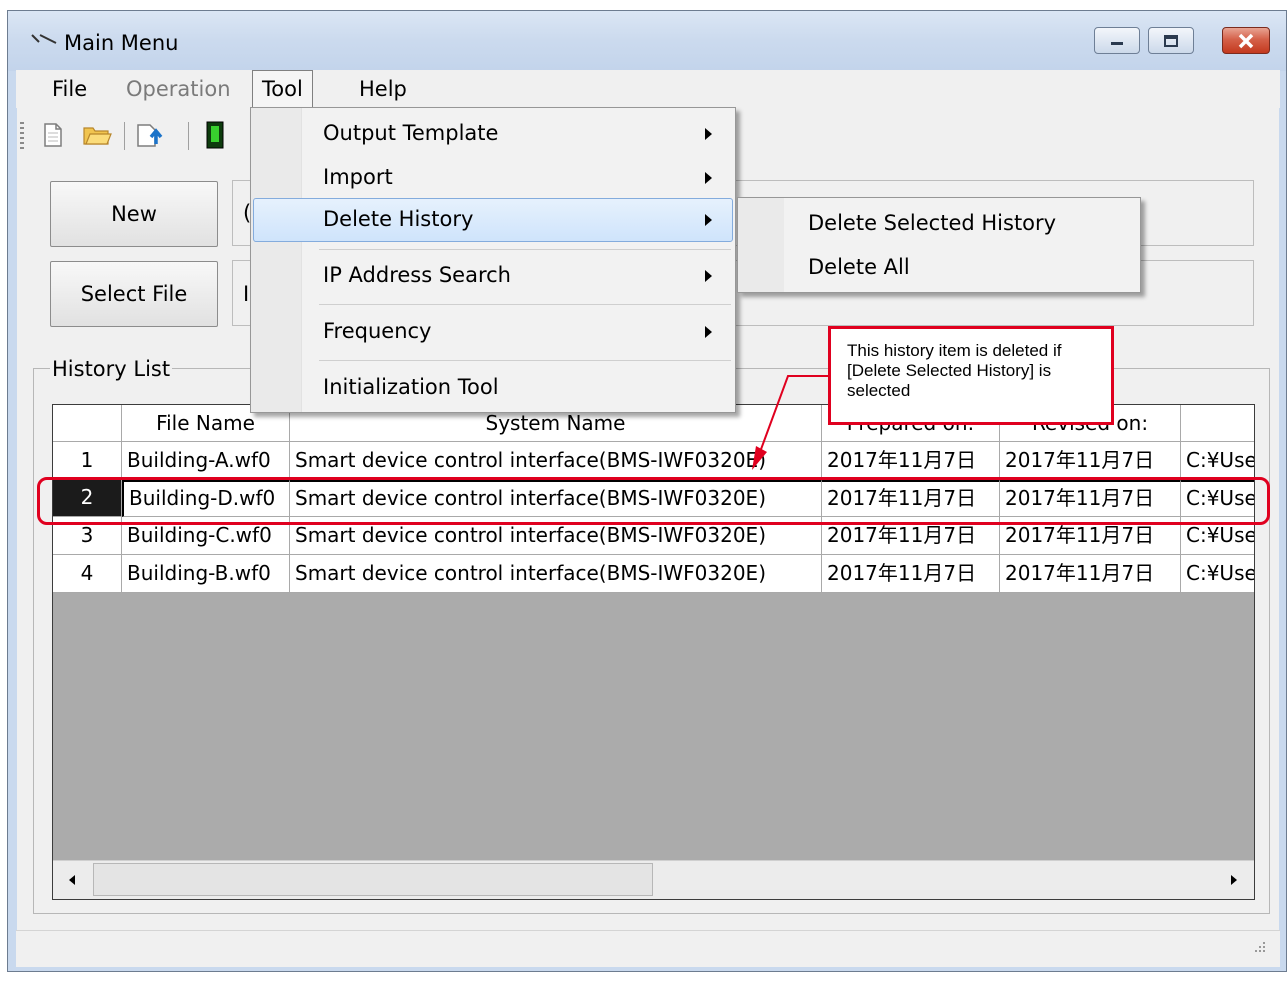 This screenshot has width=1287, height=982. Describe the element at coordinates (411, 133) in the screenshot. I see `menu-item-label: Output Template` at that location.